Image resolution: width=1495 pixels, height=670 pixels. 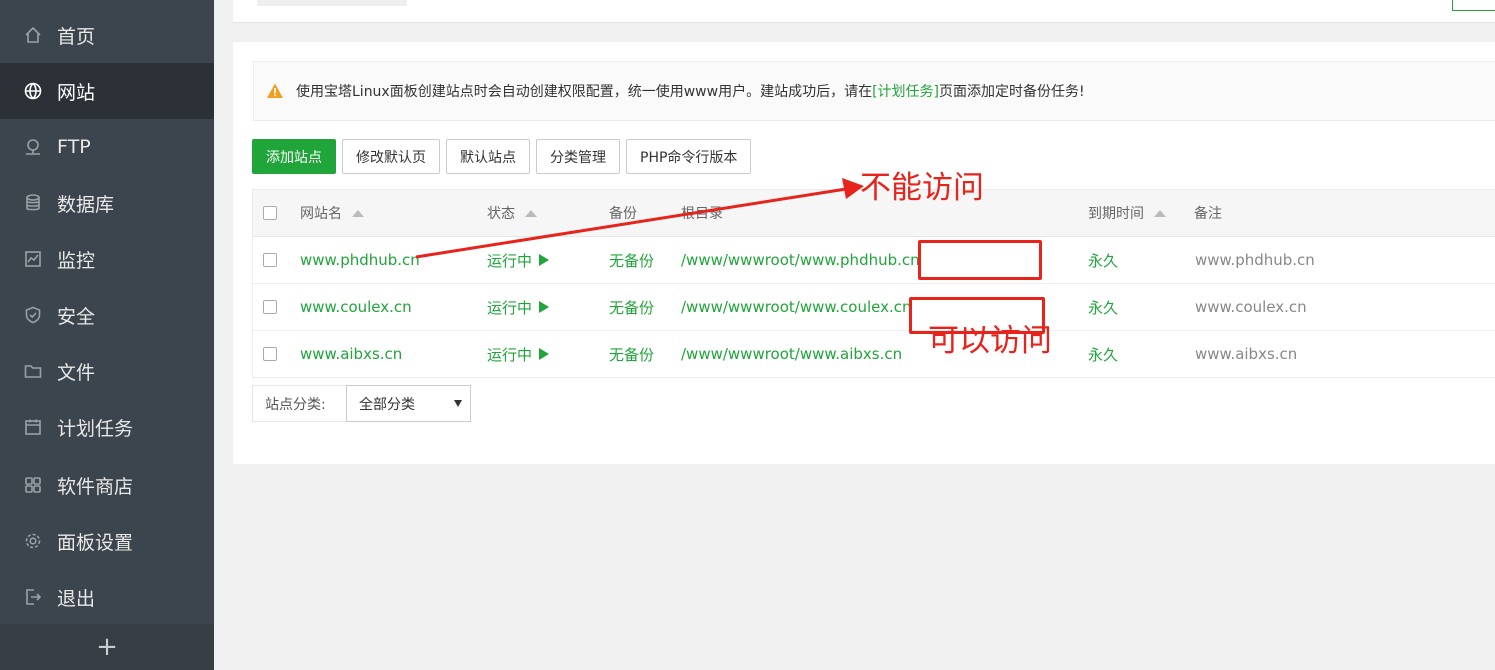 I want to click on database-icon, so click(x=33, y=203).